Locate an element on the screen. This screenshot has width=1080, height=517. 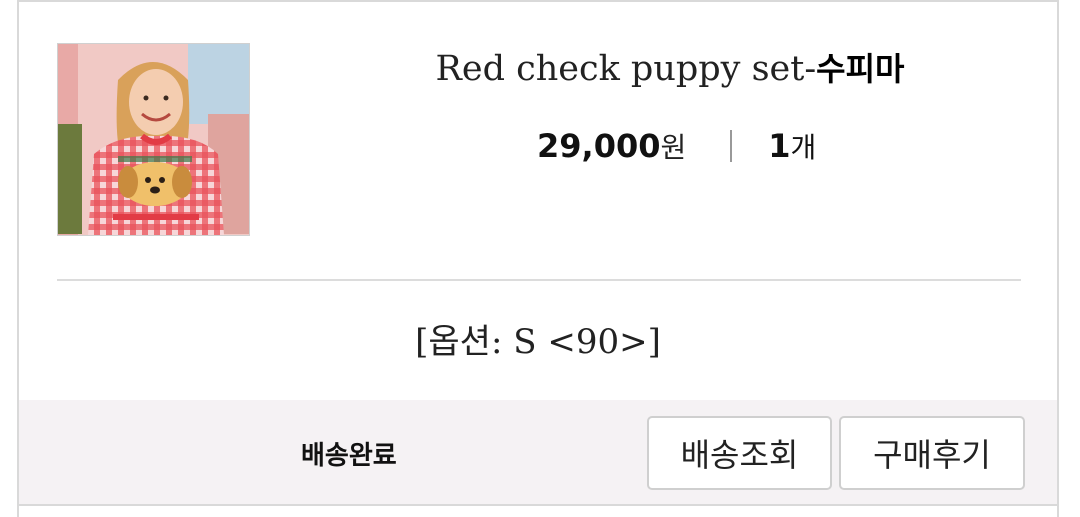
product-price: 29,000 is located at coordinates (599, 146).